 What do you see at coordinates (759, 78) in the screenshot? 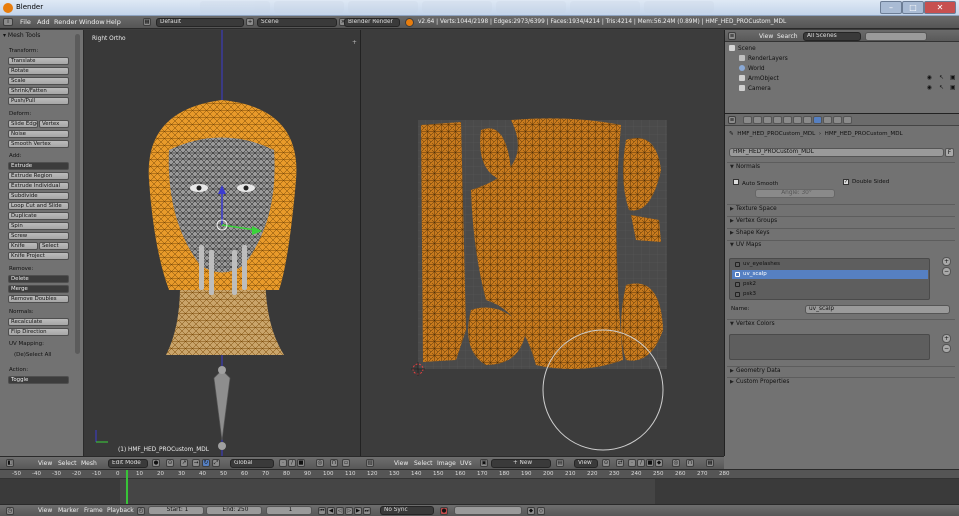
I see `outliner-row-armobject: ArmObject` at bounding box center [759, 78].